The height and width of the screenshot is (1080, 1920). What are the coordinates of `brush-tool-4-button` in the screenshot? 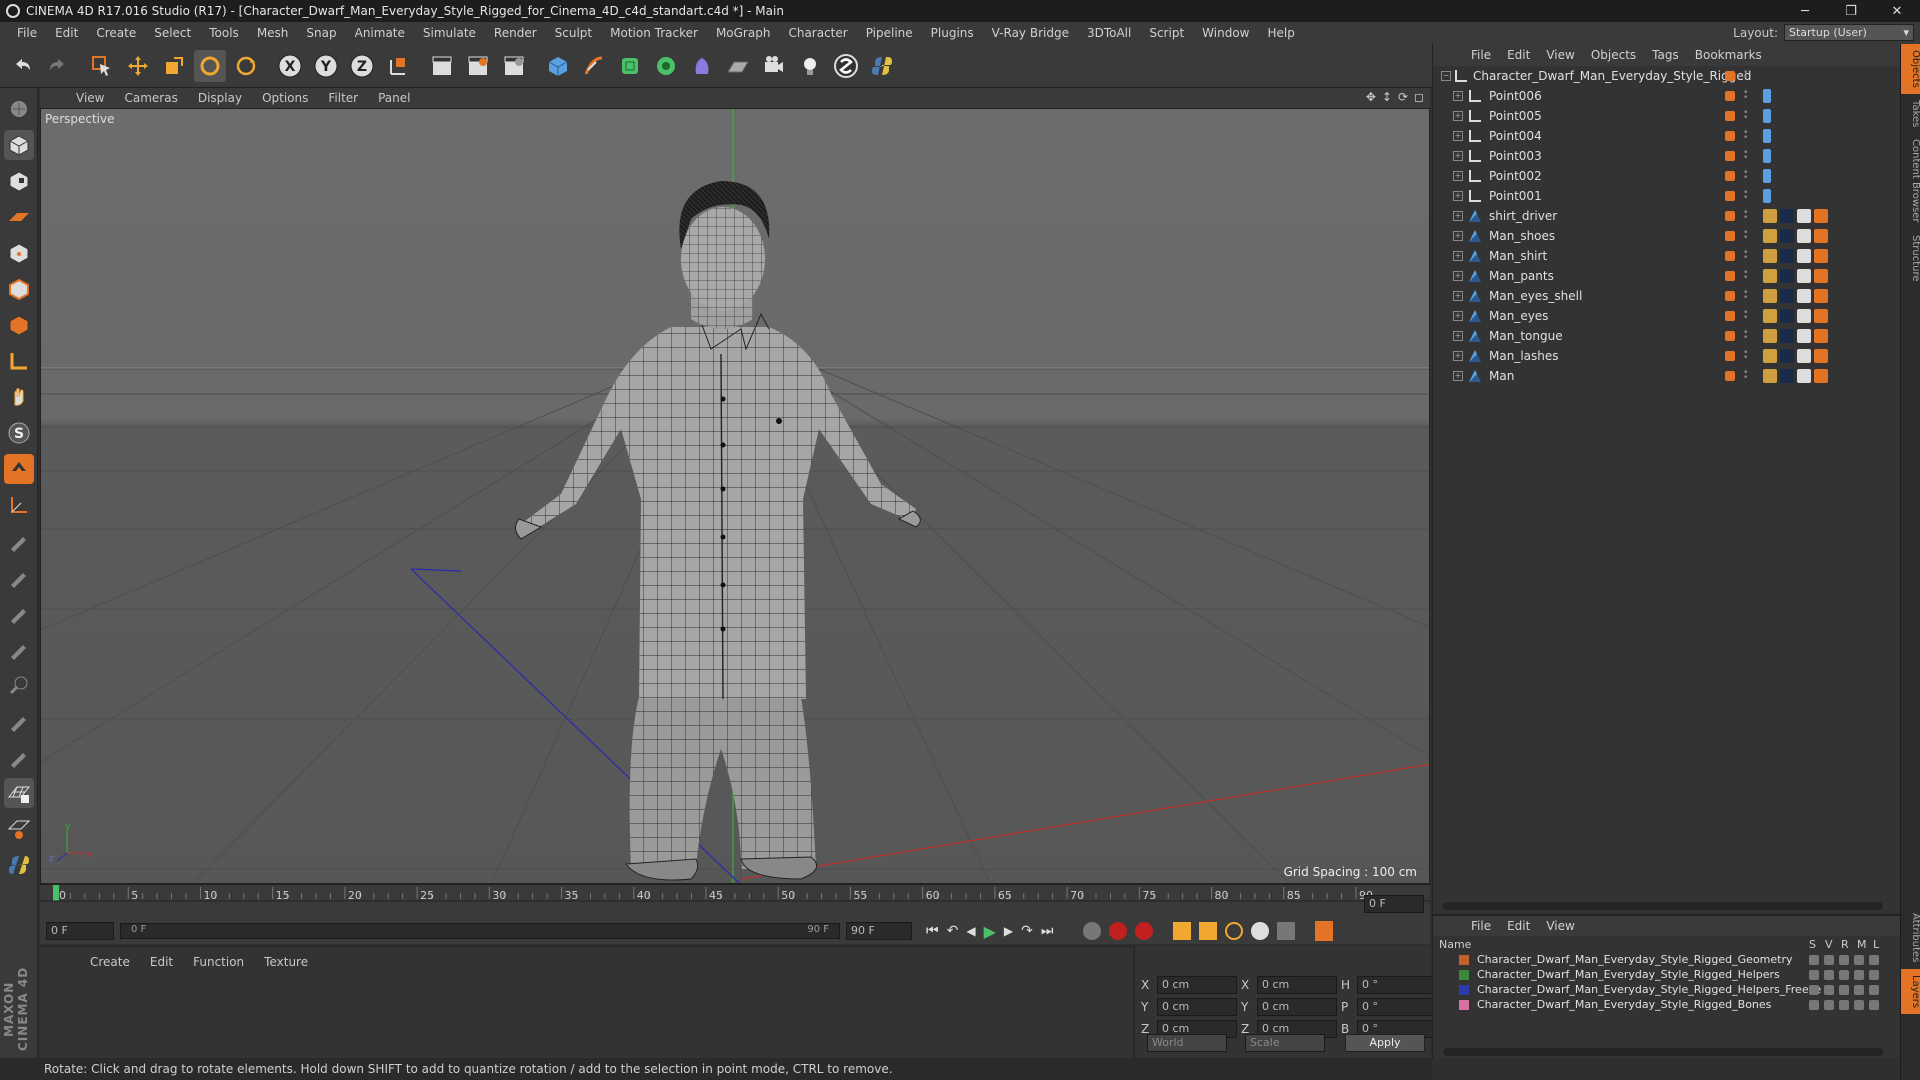 It's located at (19, 649).